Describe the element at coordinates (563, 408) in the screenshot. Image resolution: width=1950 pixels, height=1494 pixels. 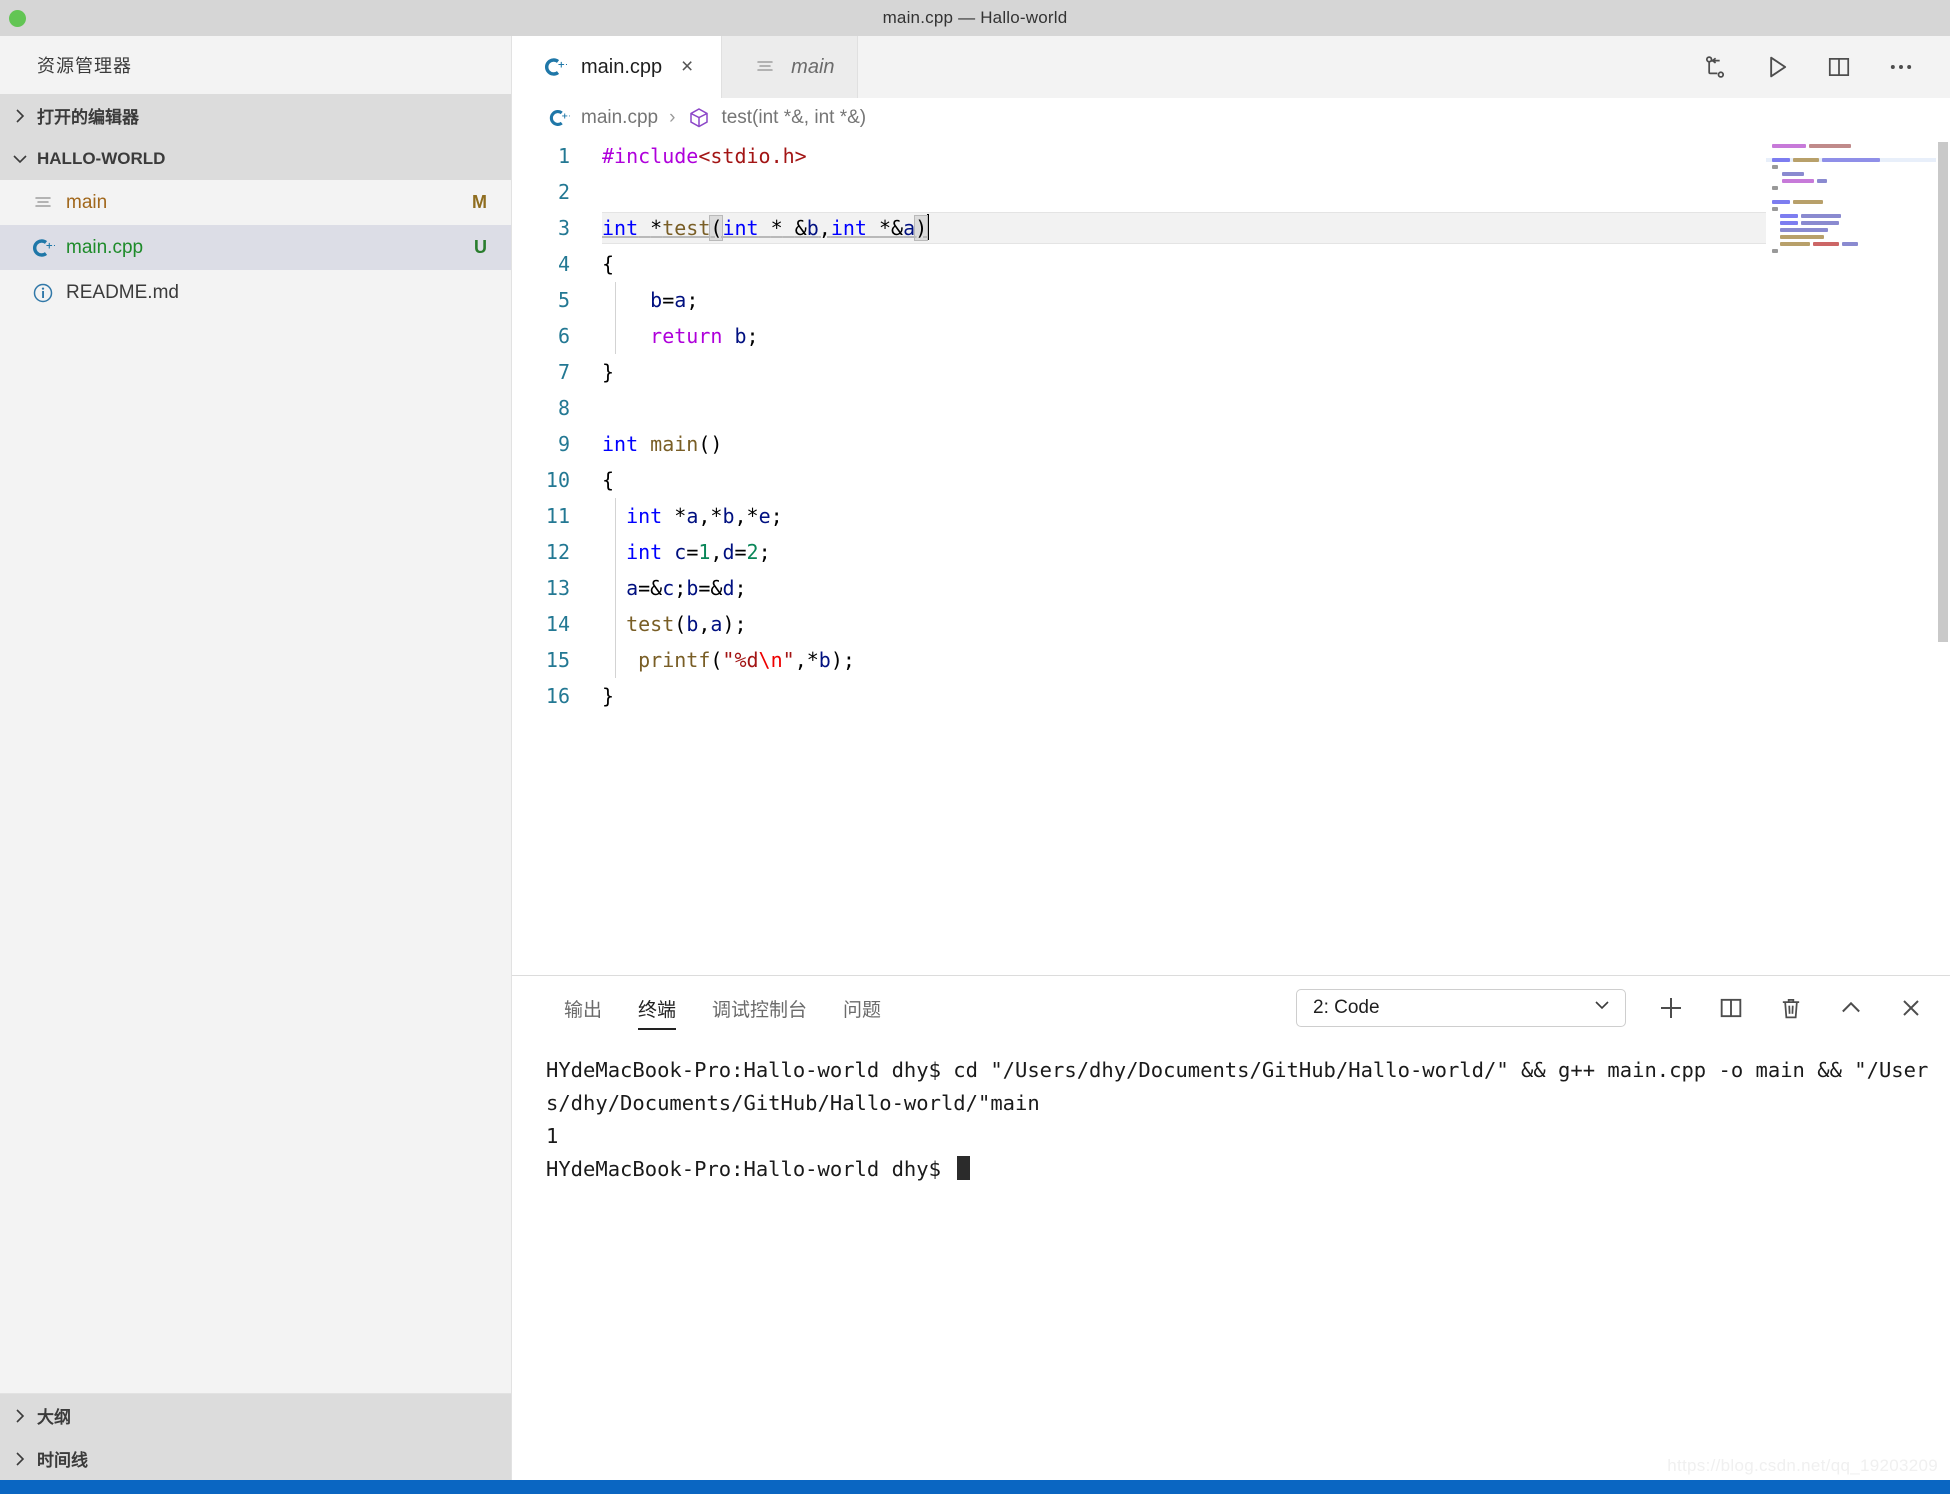
I see `line-number: 8` at that location.